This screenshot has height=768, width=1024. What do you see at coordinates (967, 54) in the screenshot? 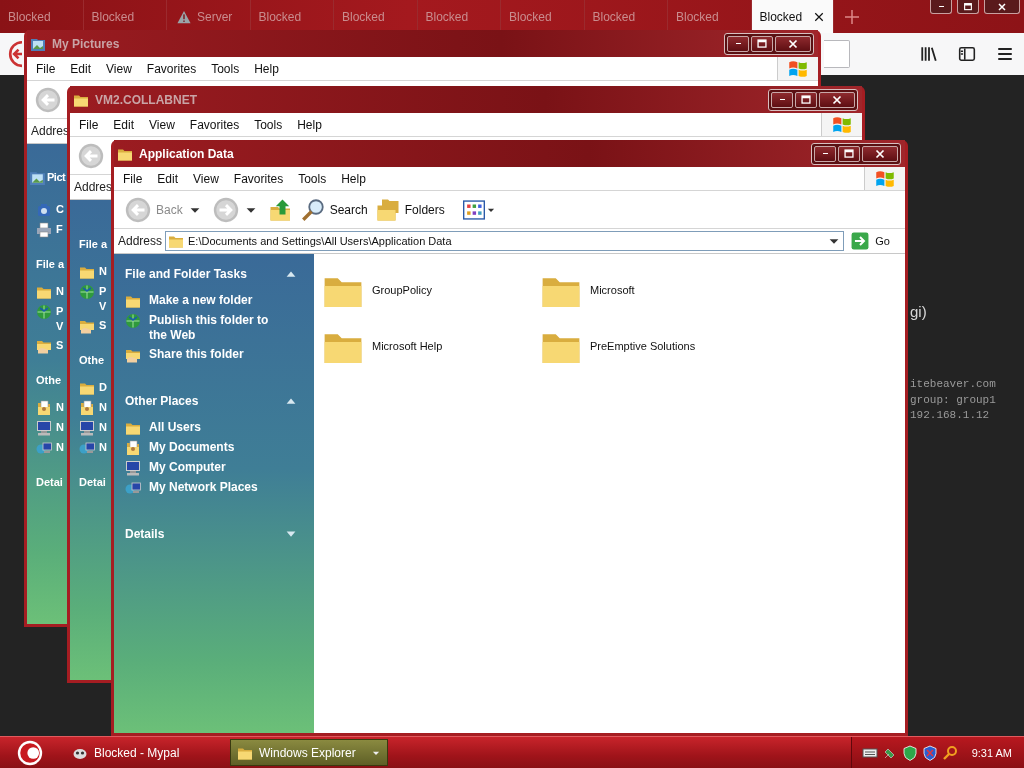
I see `sidebar-icon` at bounding box center [967, 54].